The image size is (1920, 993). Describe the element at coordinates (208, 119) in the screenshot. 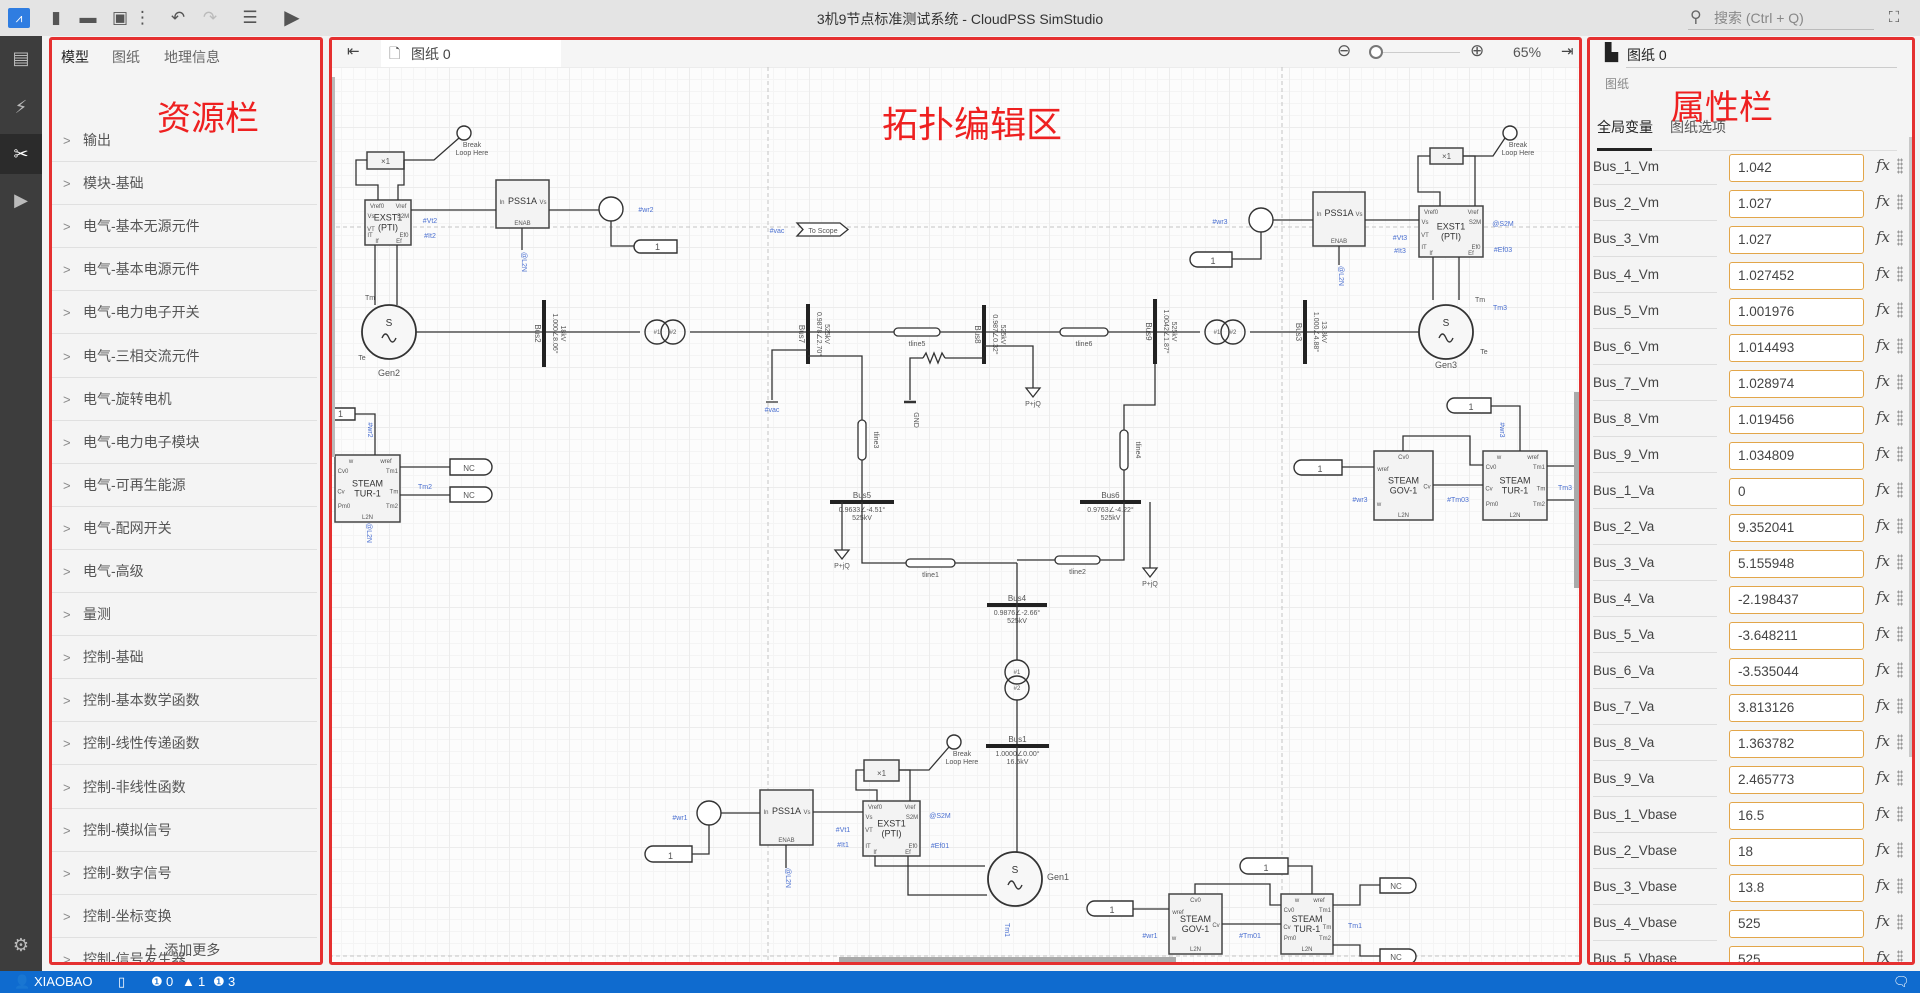

I see `annotation-resources: 资源栏` at that location.